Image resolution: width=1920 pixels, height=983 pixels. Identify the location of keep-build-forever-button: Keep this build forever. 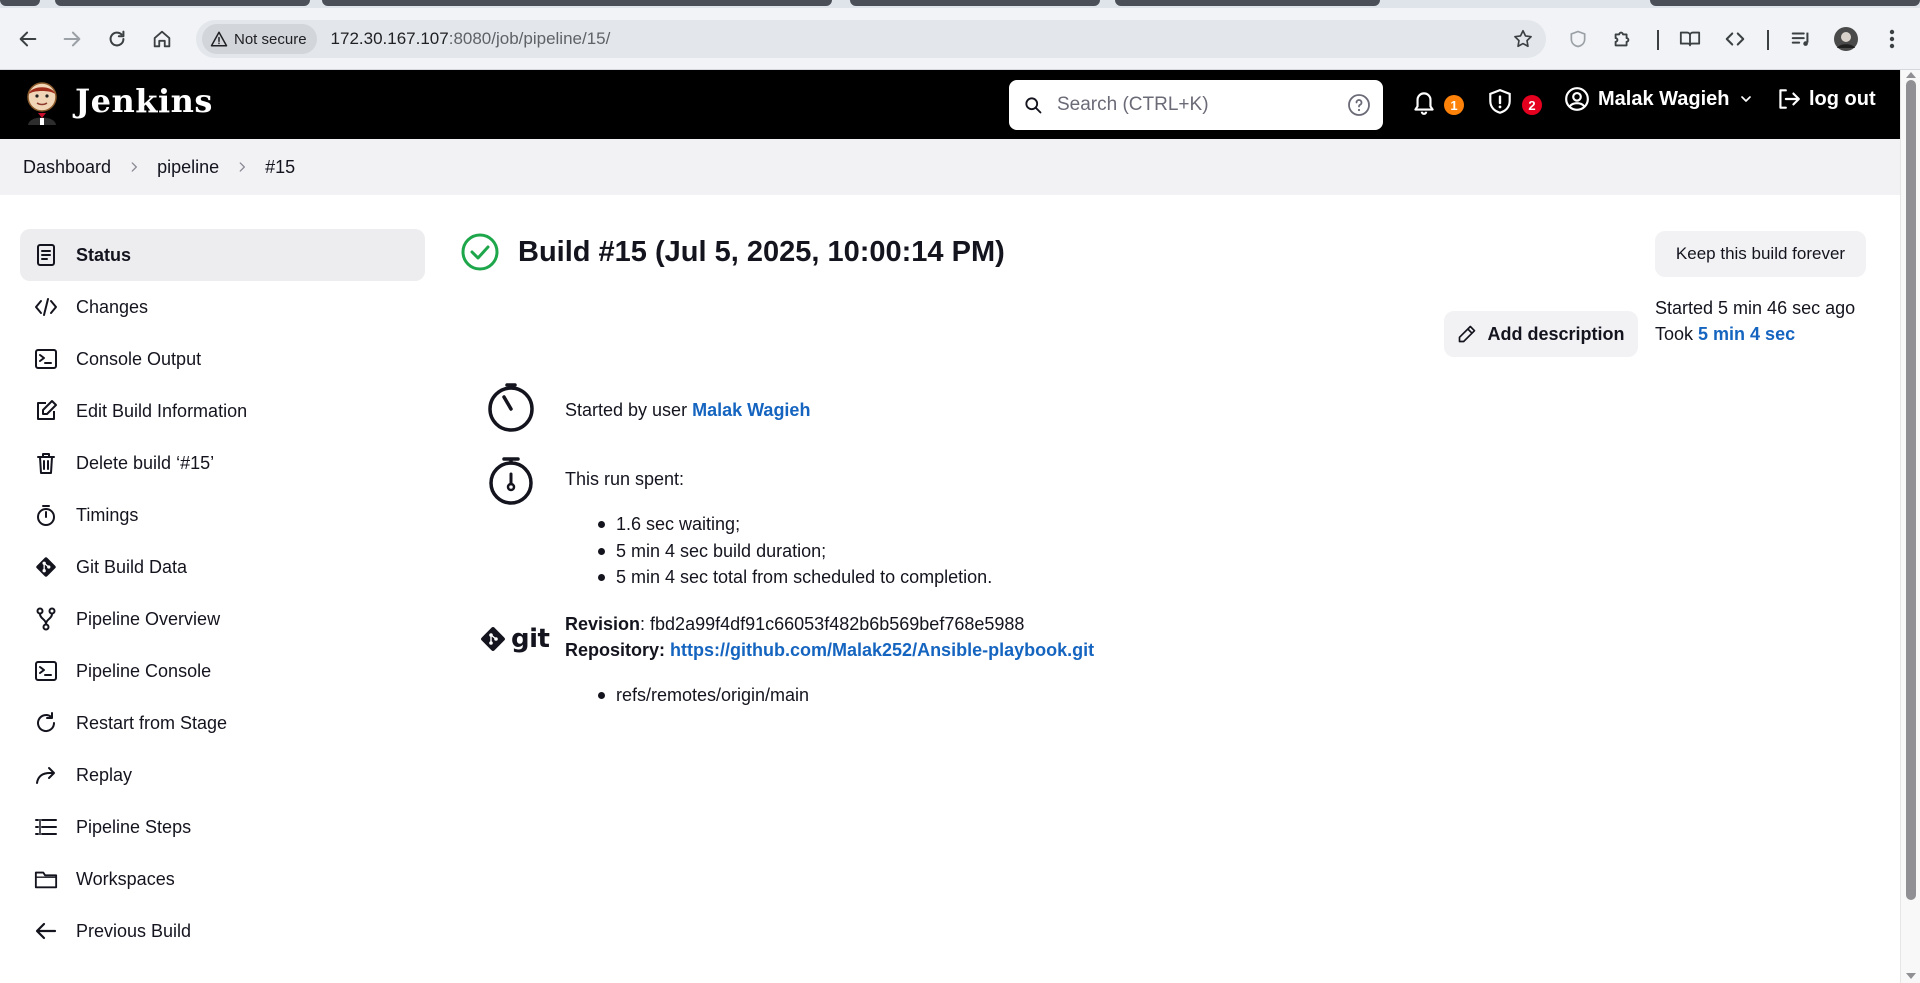
(1760, 254).